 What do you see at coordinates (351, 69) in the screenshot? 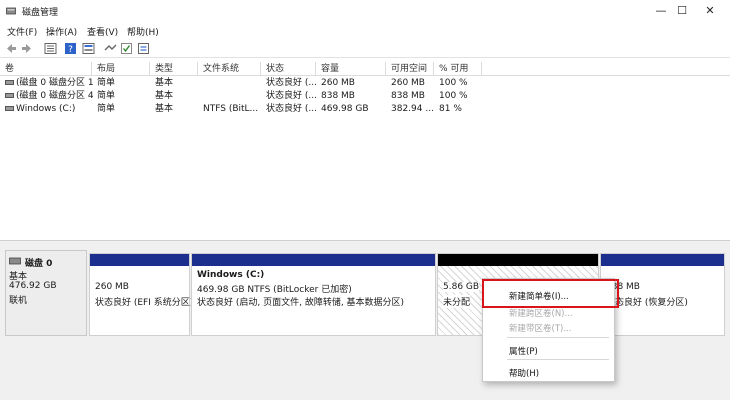
I see `column-header-capacity: 容量` at bounding box center [351, 69].